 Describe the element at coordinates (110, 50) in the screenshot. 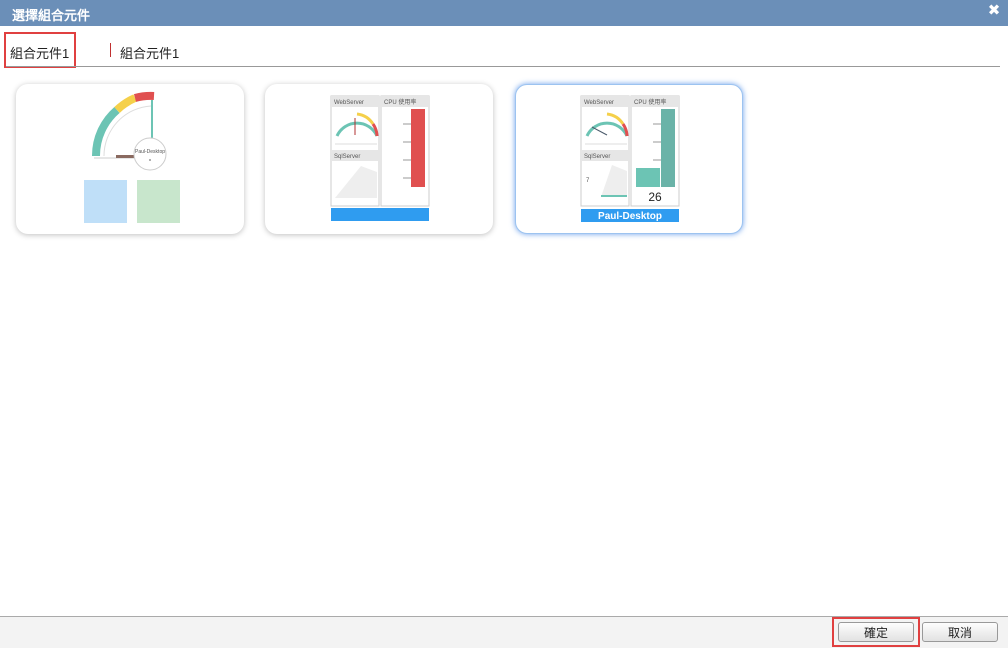

I see `tab-separator` at that location.